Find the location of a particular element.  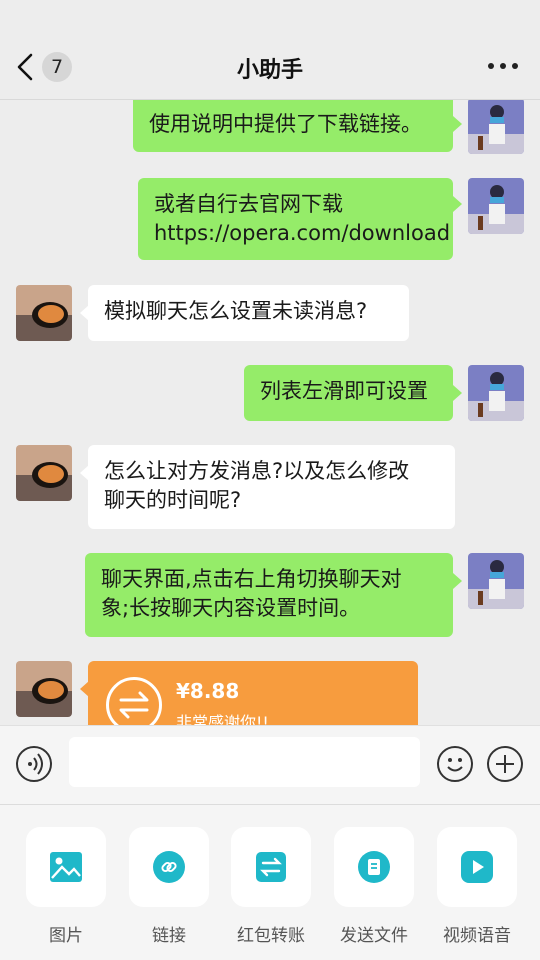

tool-link: 链接 is located at coordinates (169, 886).